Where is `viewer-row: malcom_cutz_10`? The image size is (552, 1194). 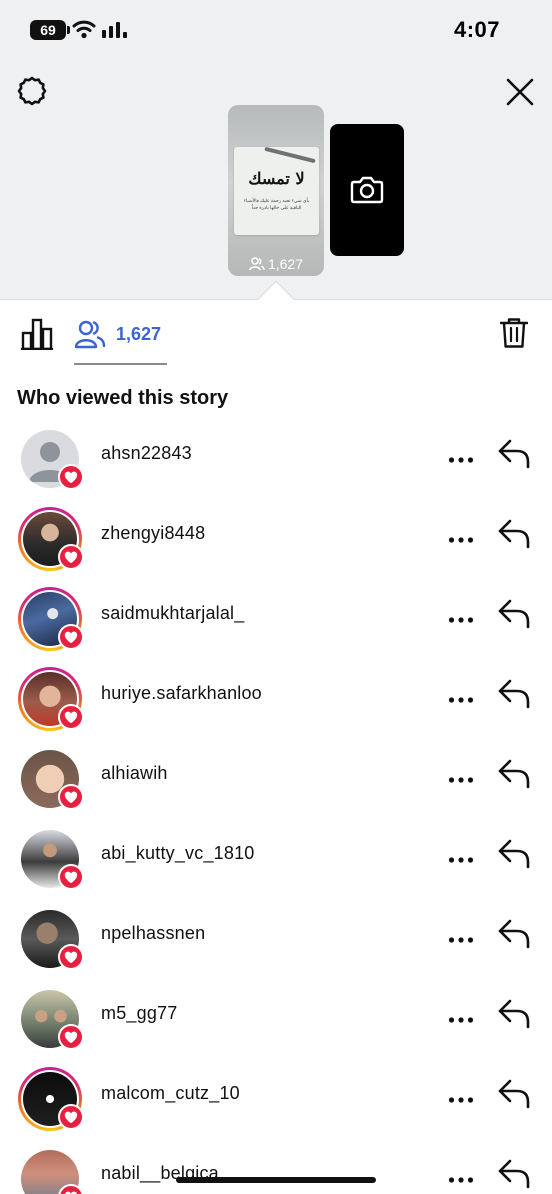
viewer-row: malcom_cutz_10 is located at coordinates (276, 1103).